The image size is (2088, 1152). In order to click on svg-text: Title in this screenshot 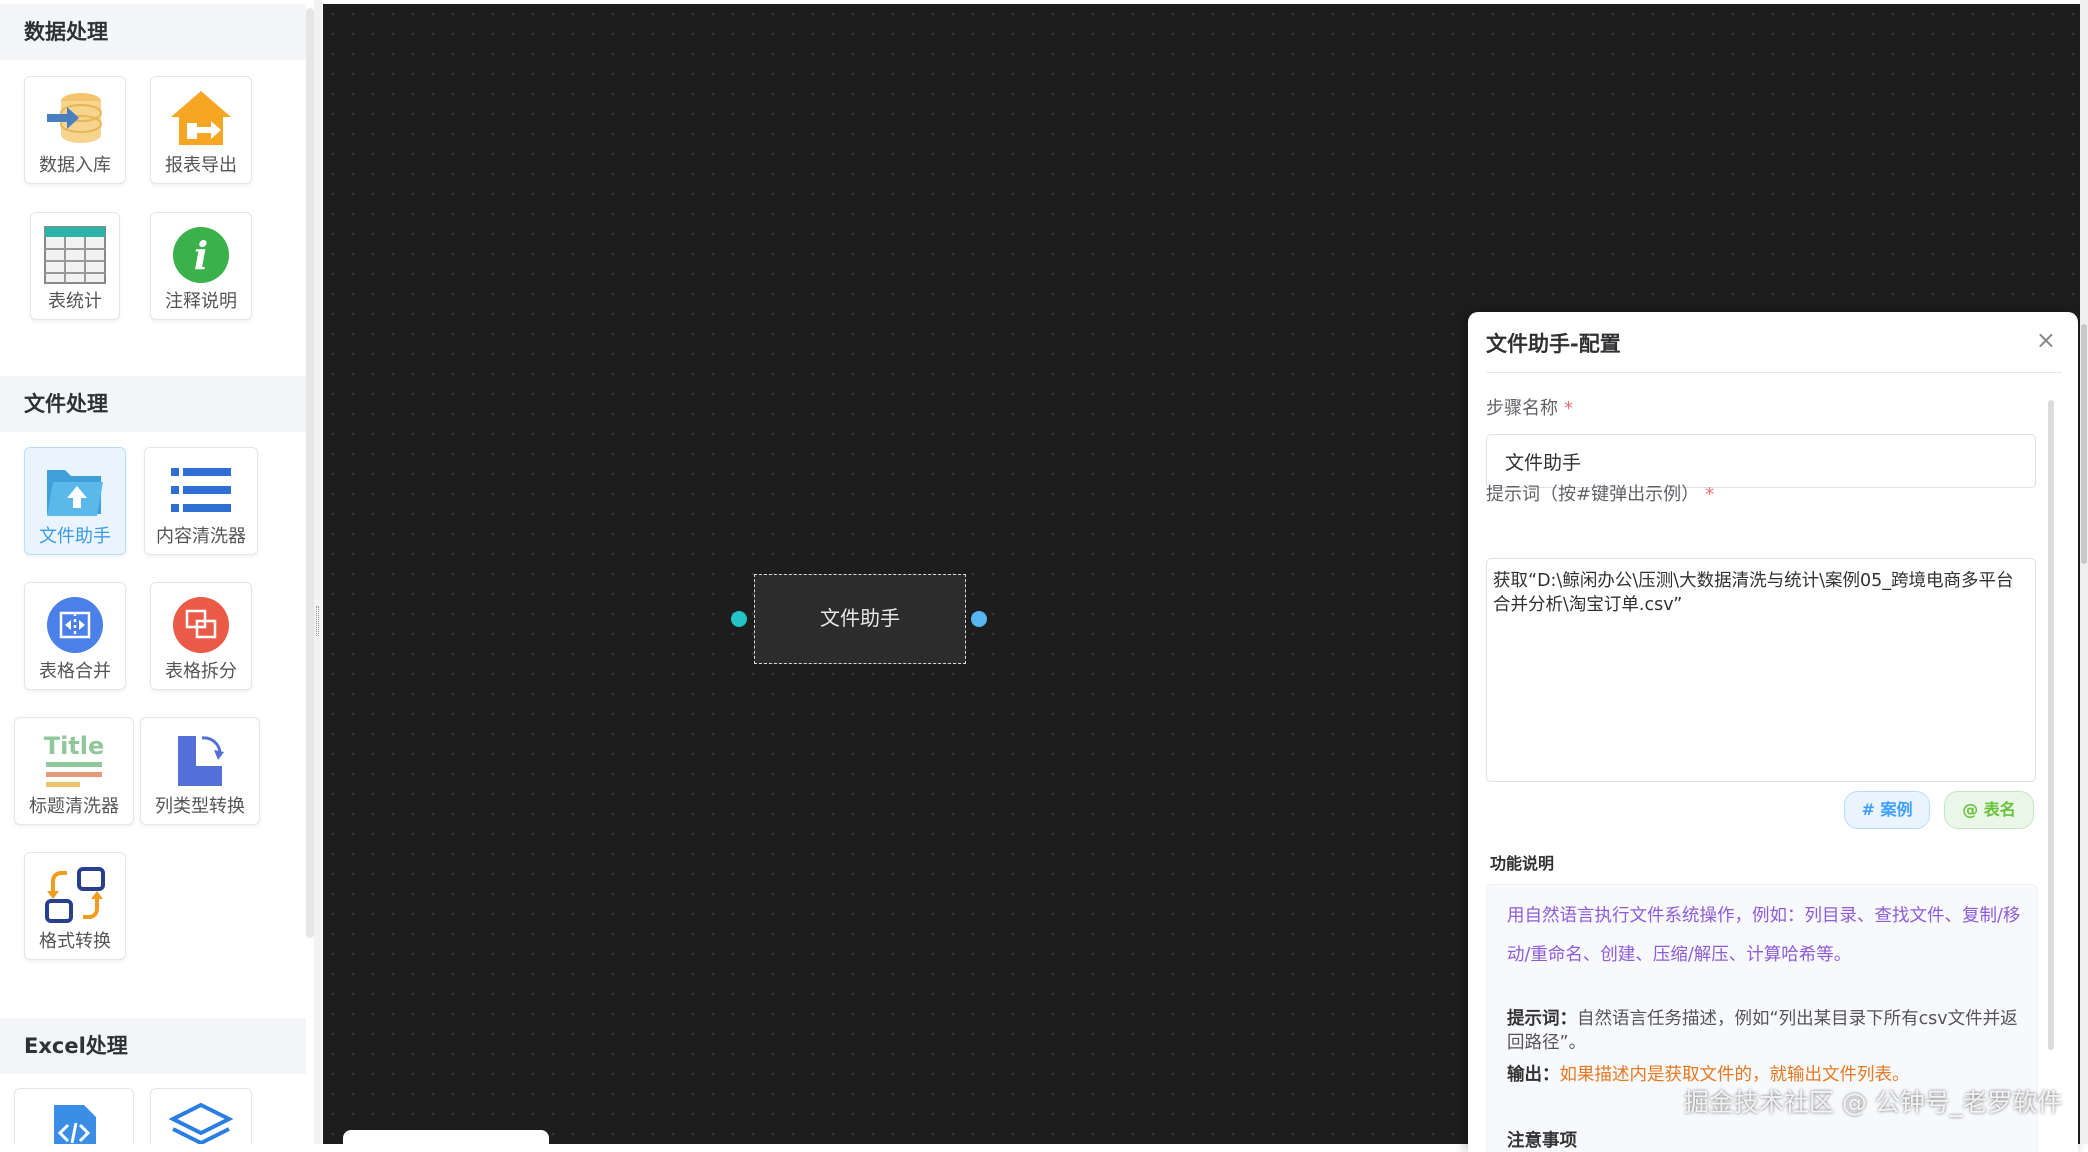, I will do `click(74, 746)`.